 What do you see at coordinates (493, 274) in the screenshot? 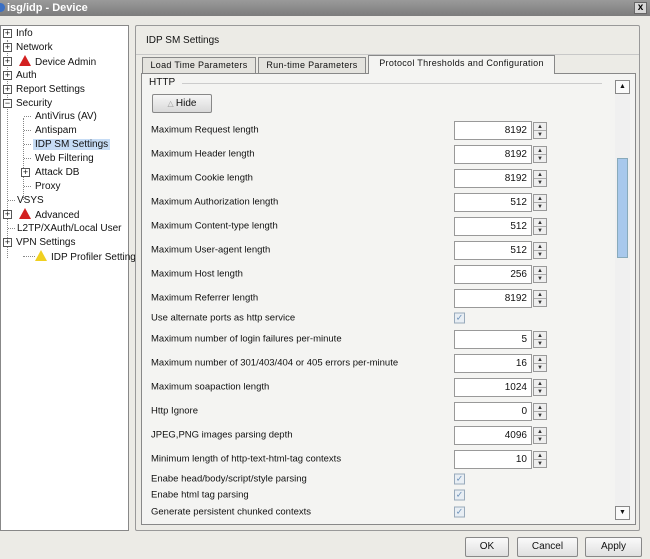
I see `setting-input: 256` at bounding box center [493, 274].